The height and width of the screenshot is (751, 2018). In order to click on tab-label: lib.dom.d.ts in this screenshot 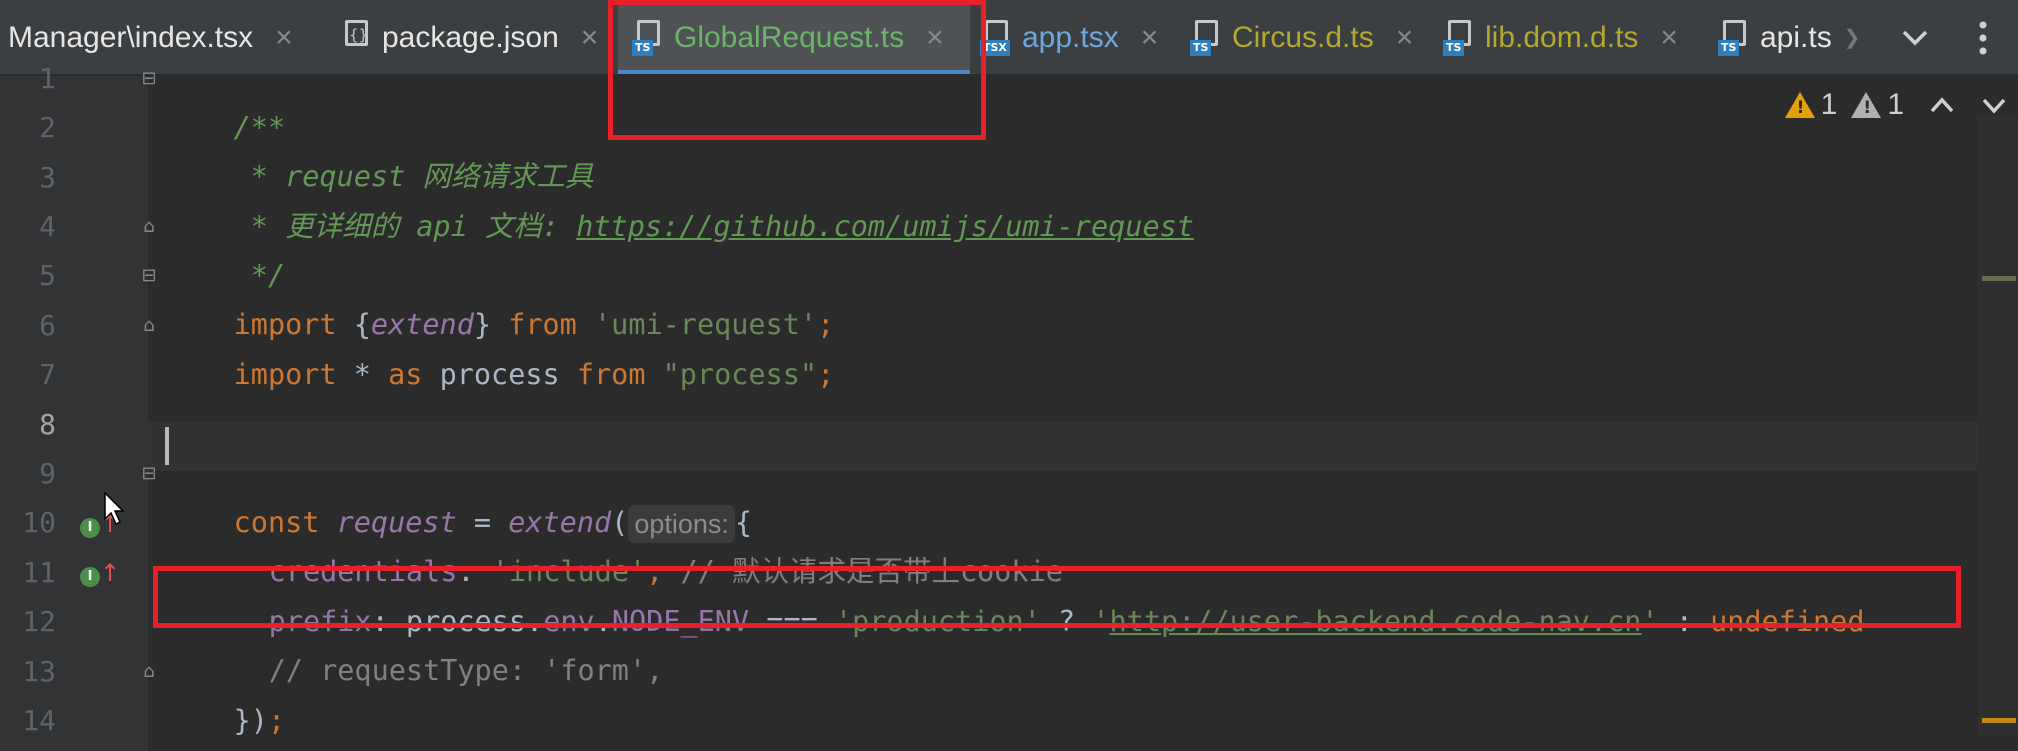, I will do `click(1562, 37)`.